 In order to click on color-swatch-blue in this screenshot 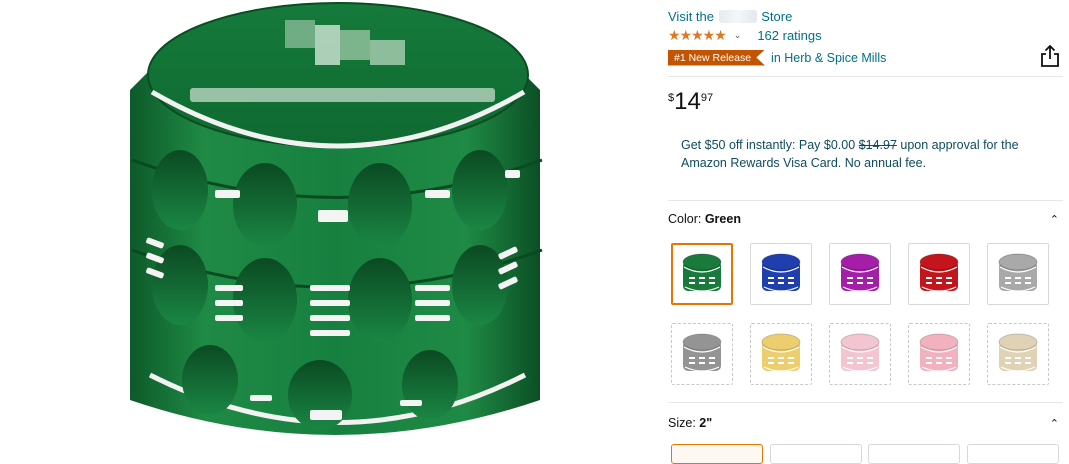, I will do `click(781, 274)`.